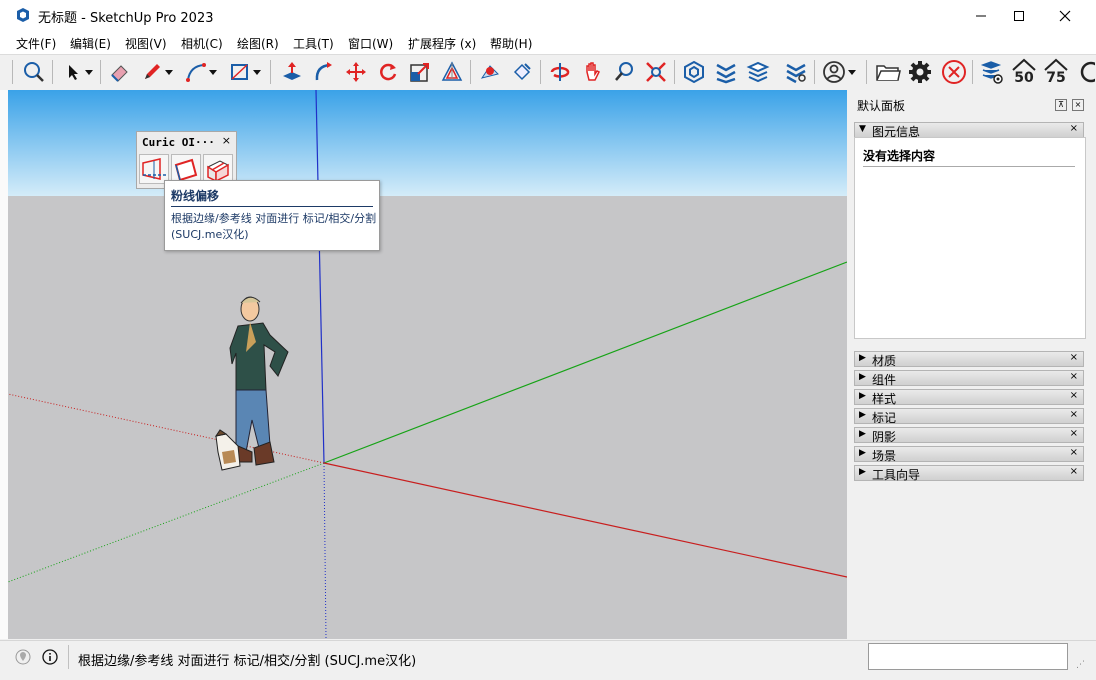 Image resolution: width=1096 pixels, height=680 pixels. What do you see at coordinates (420, 72) in the screenshot?
I see `scale-button` at bounding box center [420, 72].